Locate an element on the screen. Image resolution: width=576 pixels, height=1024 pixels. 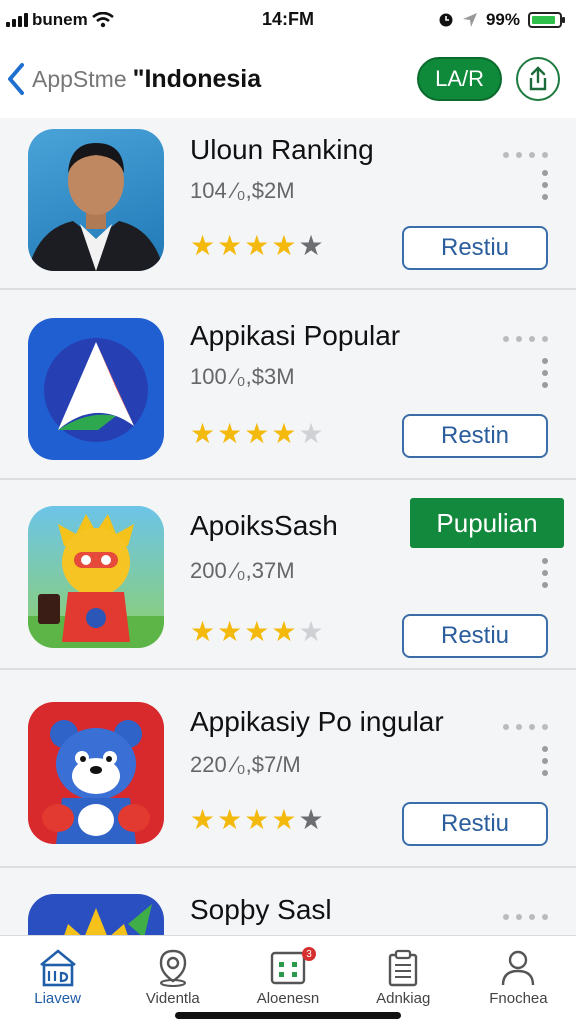
header-pill-button: LA/R is located at coordinates (459, 79).